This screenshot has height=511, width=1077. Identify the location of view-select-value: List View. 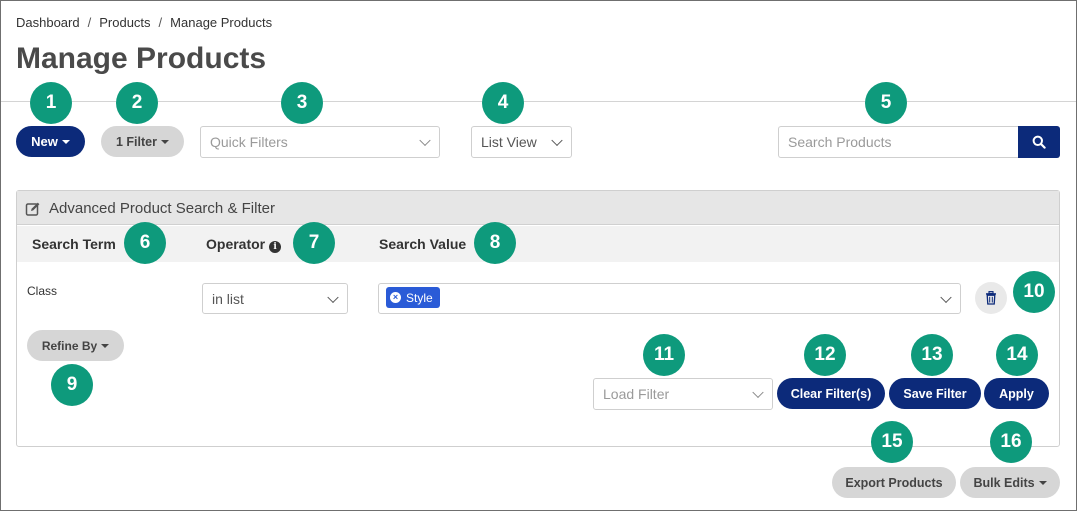
(509, 142).